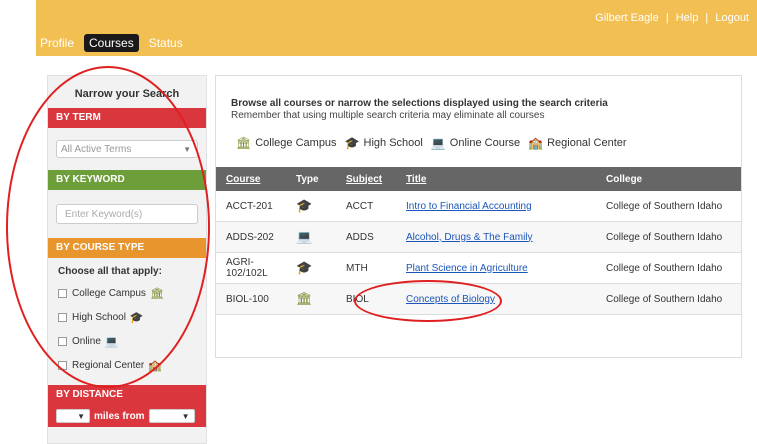 This screenshot has height=444, width=757. What do you see at coordinates (450, 299) in the screenshot?
I see `course-title-link: Concepts of Biology` at bounding box center [450, 299].